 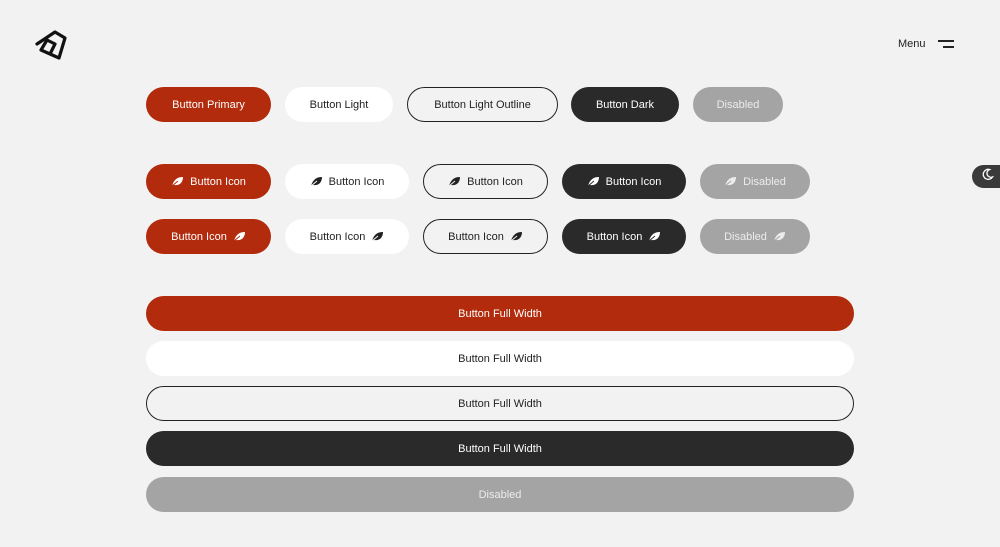 I want to click on disabled-button: Disabled, so click(x=738, y=104).